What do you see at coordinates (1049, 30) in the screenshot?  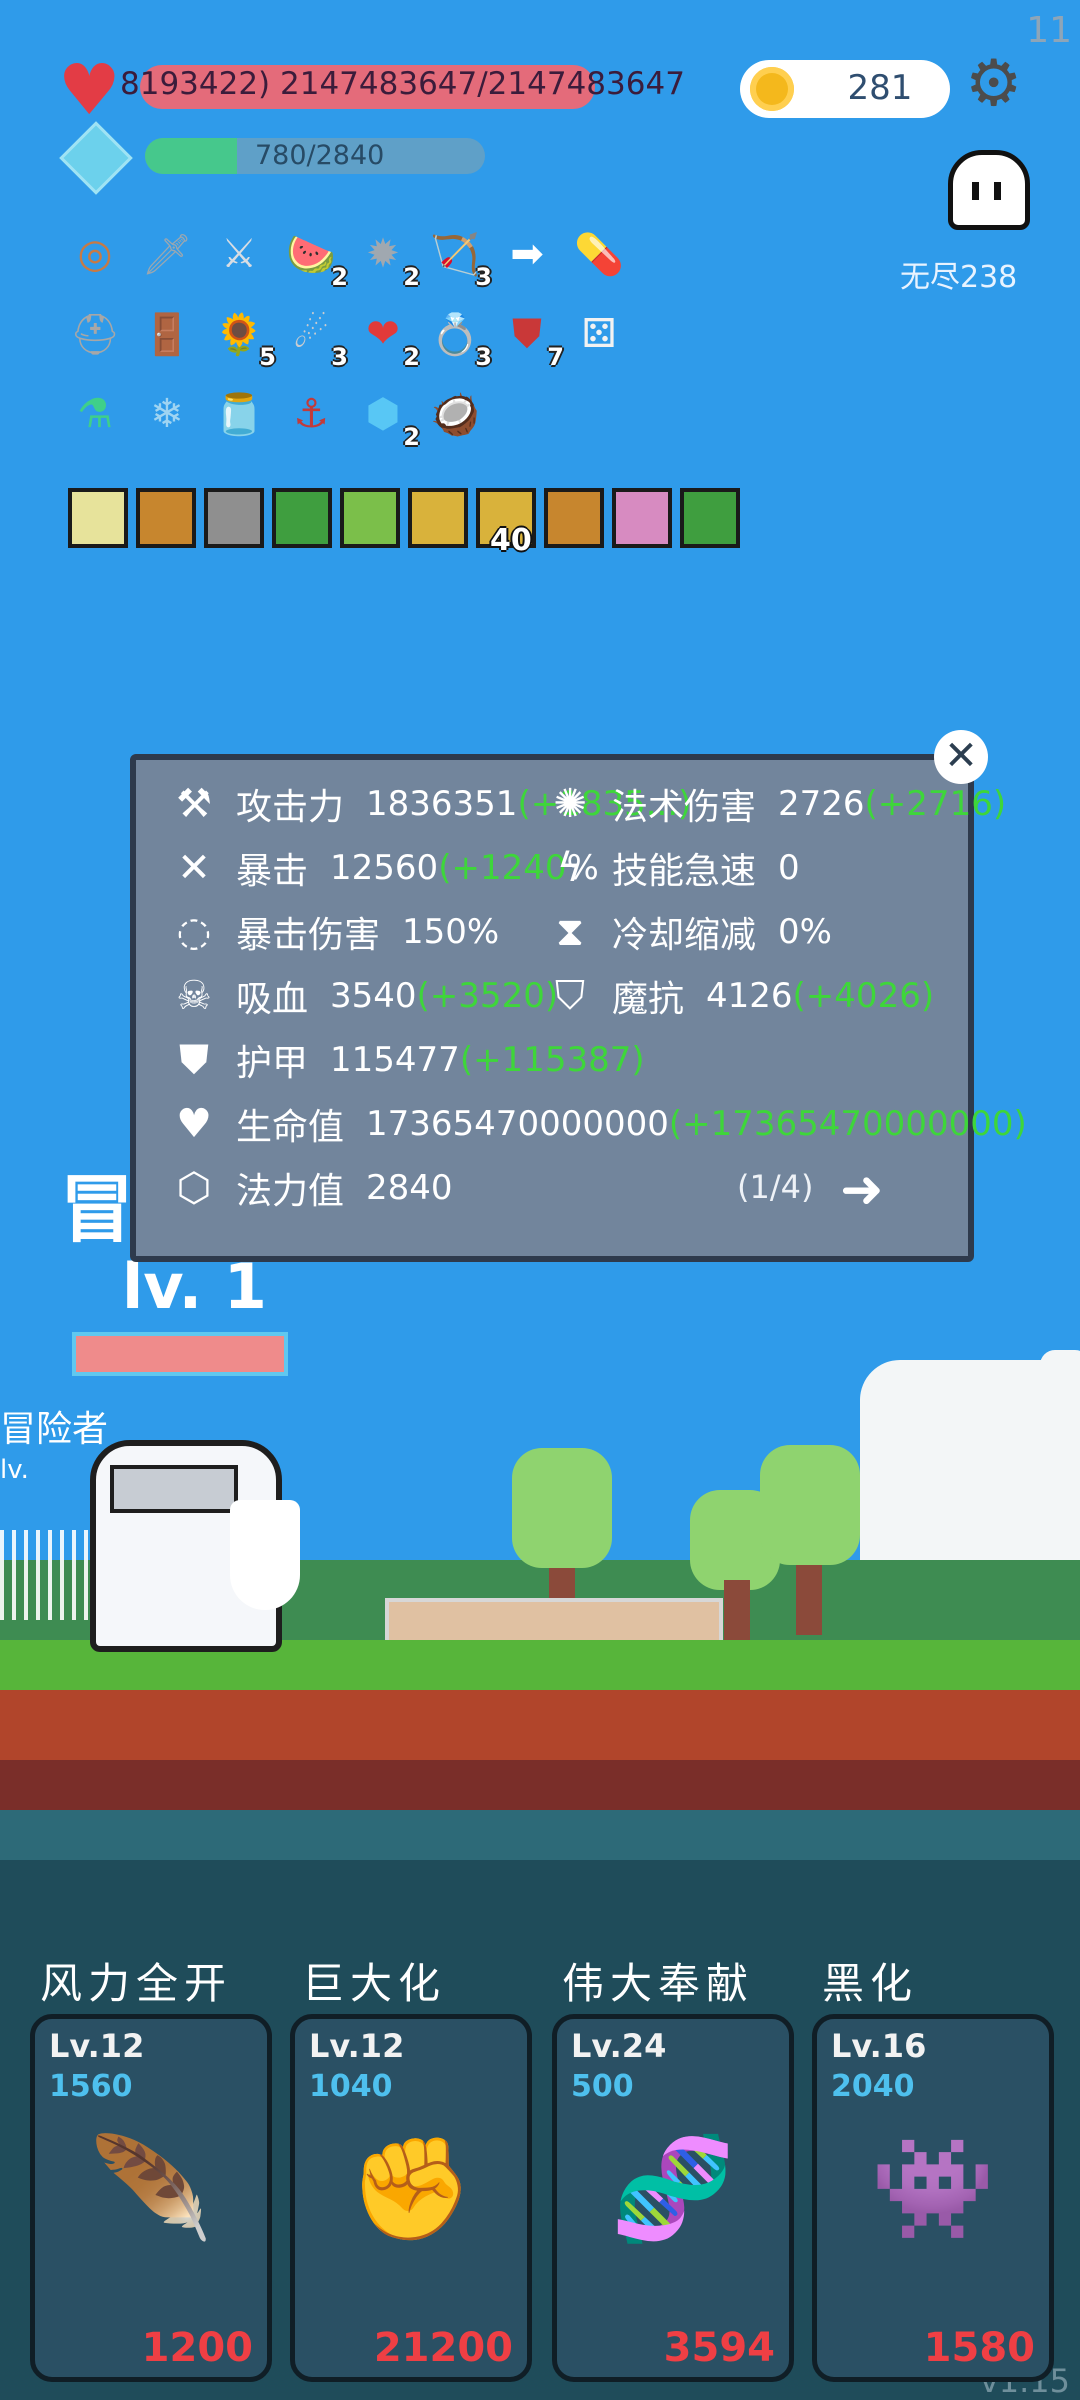 I see `corner-number: 11` at bounding box center [1049, 30].